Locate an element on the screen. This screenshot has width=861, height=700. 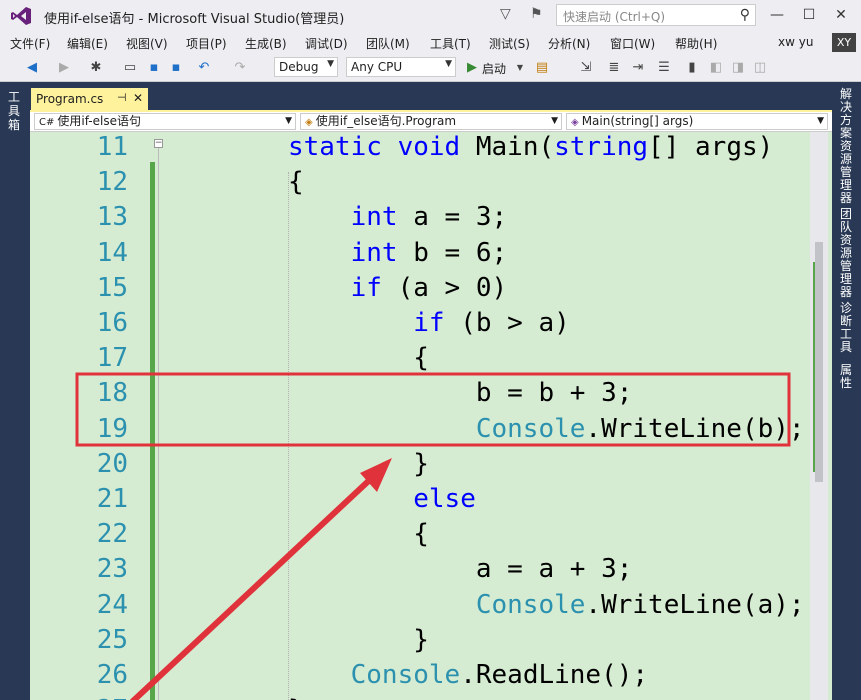
minimize-button: — is located at coordinates (777, 15).